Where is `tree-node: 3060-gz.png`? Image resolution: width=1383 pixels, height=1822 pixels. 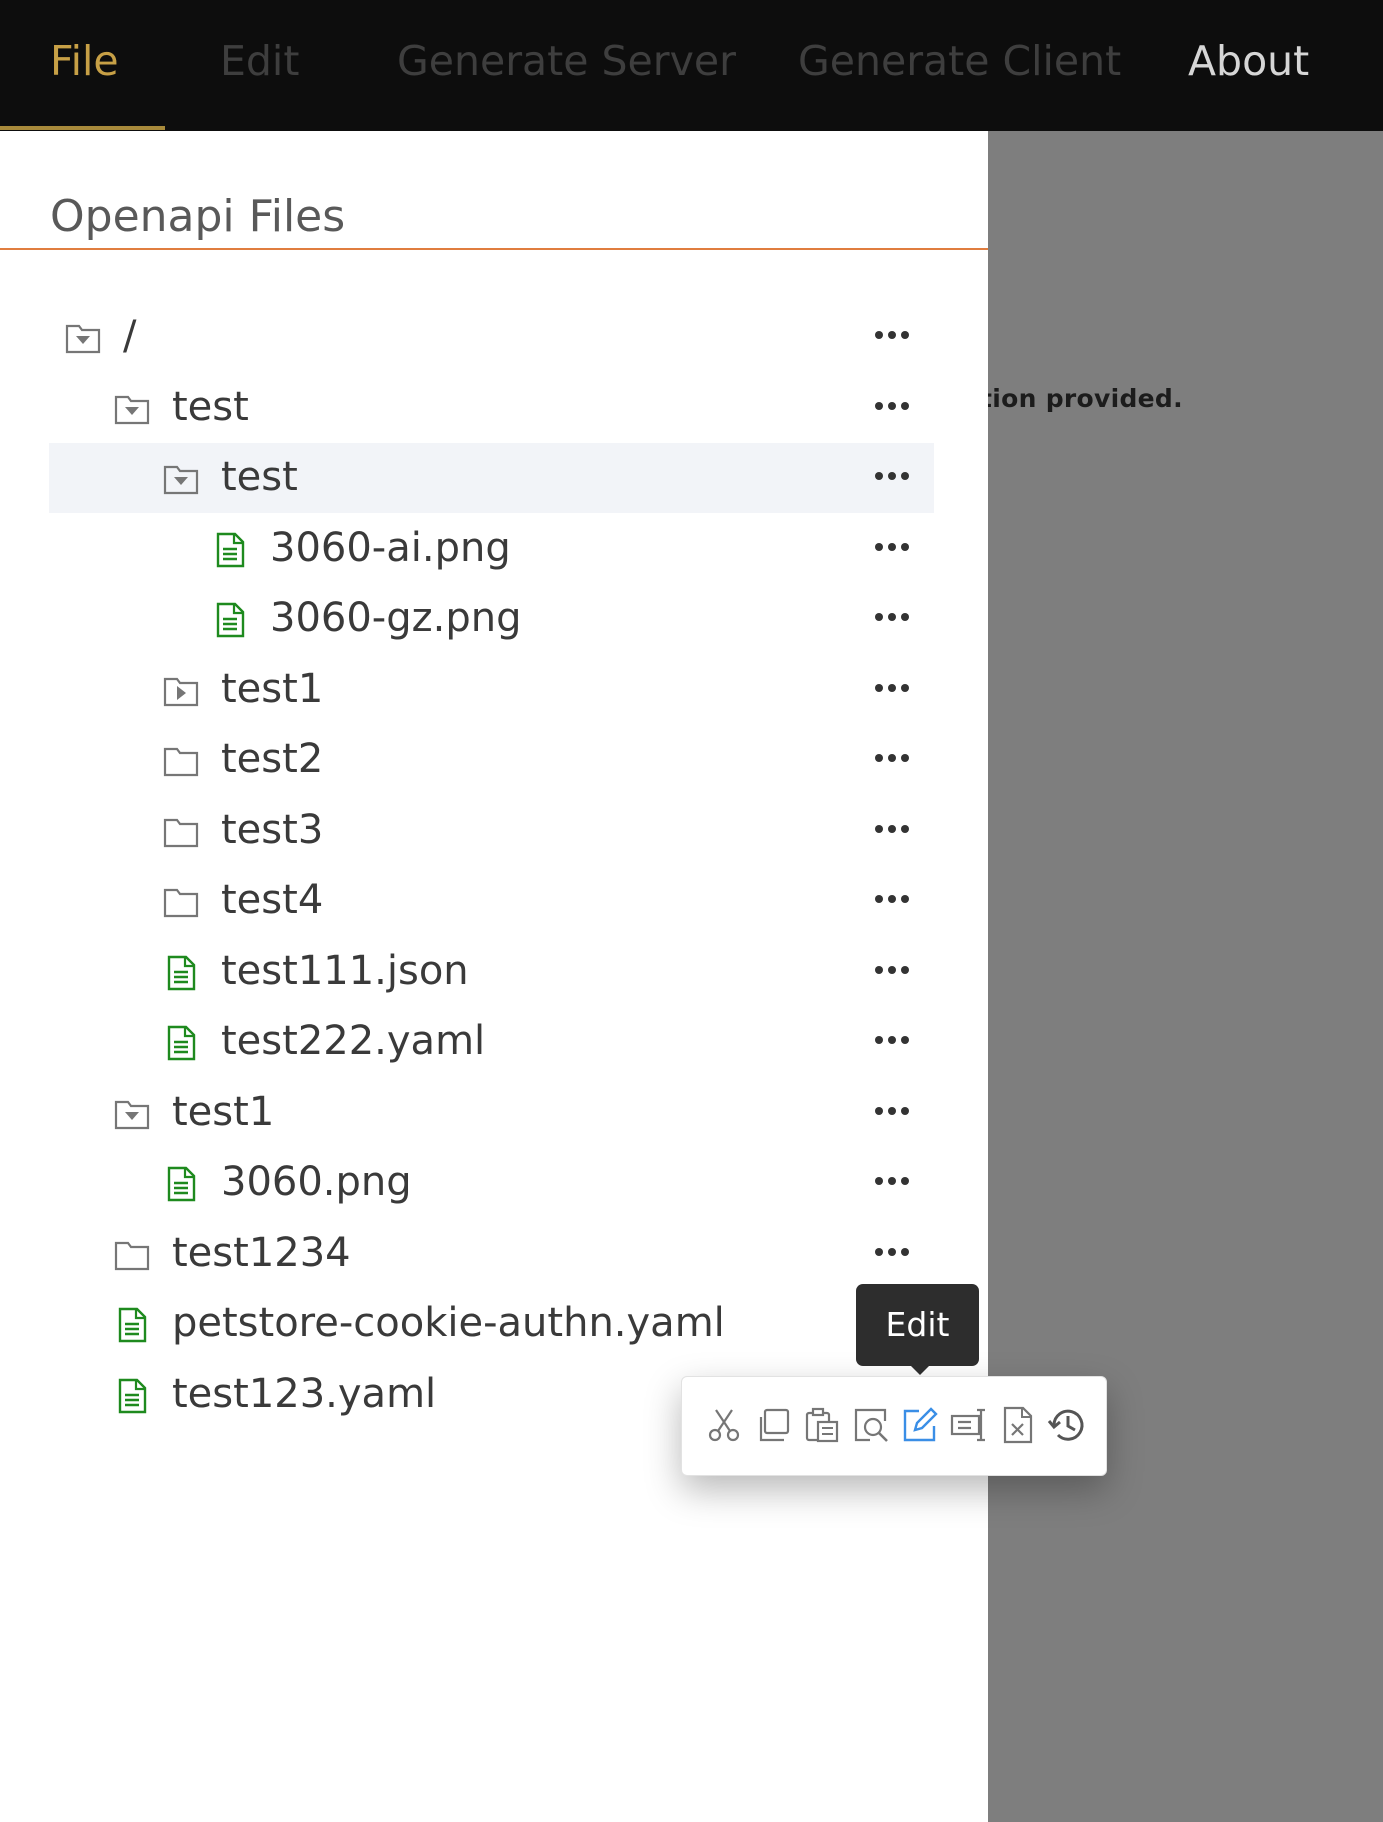 tree-node: 3060-gz.png is located at coordinates (491, 619).